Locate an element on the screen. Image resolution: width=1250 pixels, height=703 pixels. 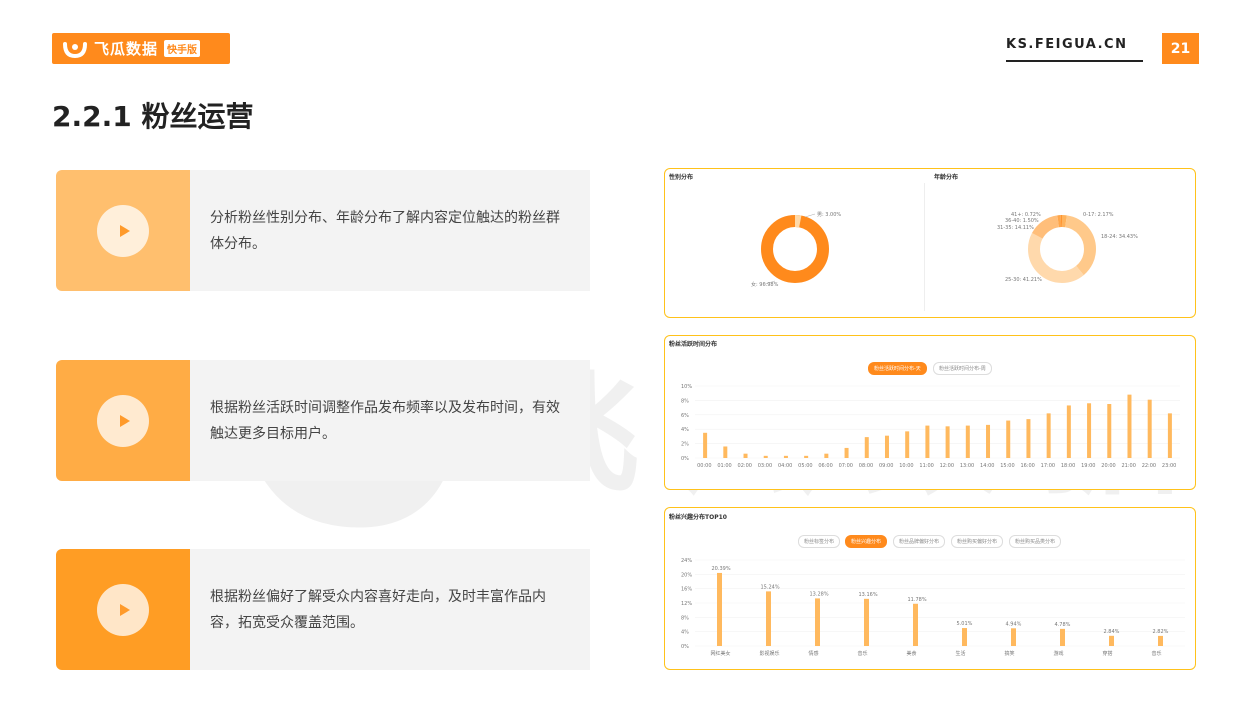
x-tick-label: 美食 is located at coordinates (912, 653).